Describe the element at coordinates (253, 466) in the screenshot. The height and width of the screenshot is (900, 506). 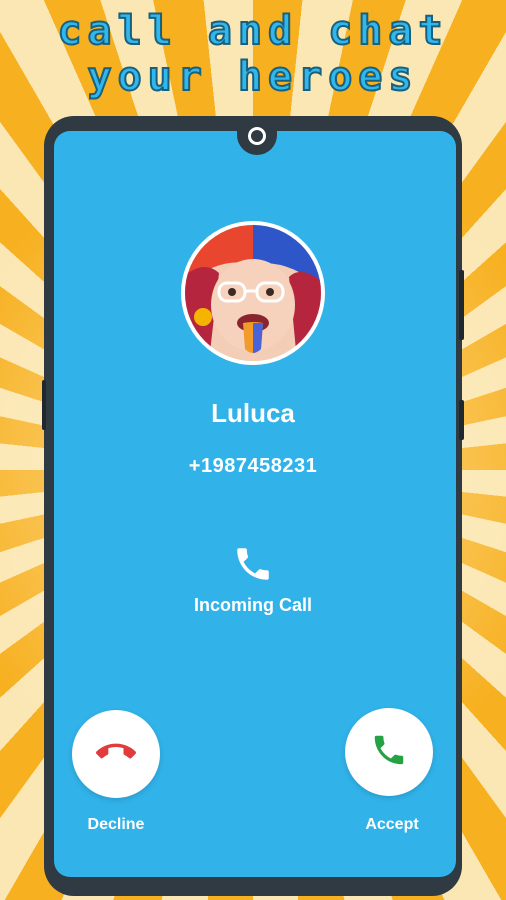
I see `caller-number: +1987458231` at that location.